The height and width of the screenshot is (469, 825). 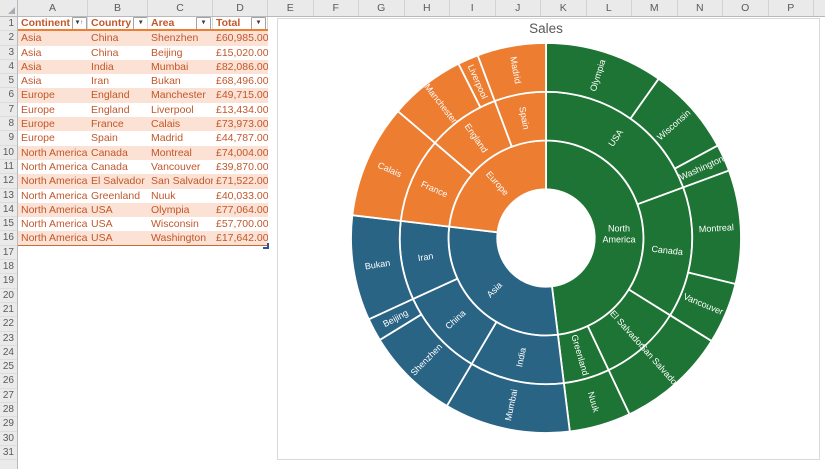 I want to click on row-header-22: 22, so click(x=8, y=324).